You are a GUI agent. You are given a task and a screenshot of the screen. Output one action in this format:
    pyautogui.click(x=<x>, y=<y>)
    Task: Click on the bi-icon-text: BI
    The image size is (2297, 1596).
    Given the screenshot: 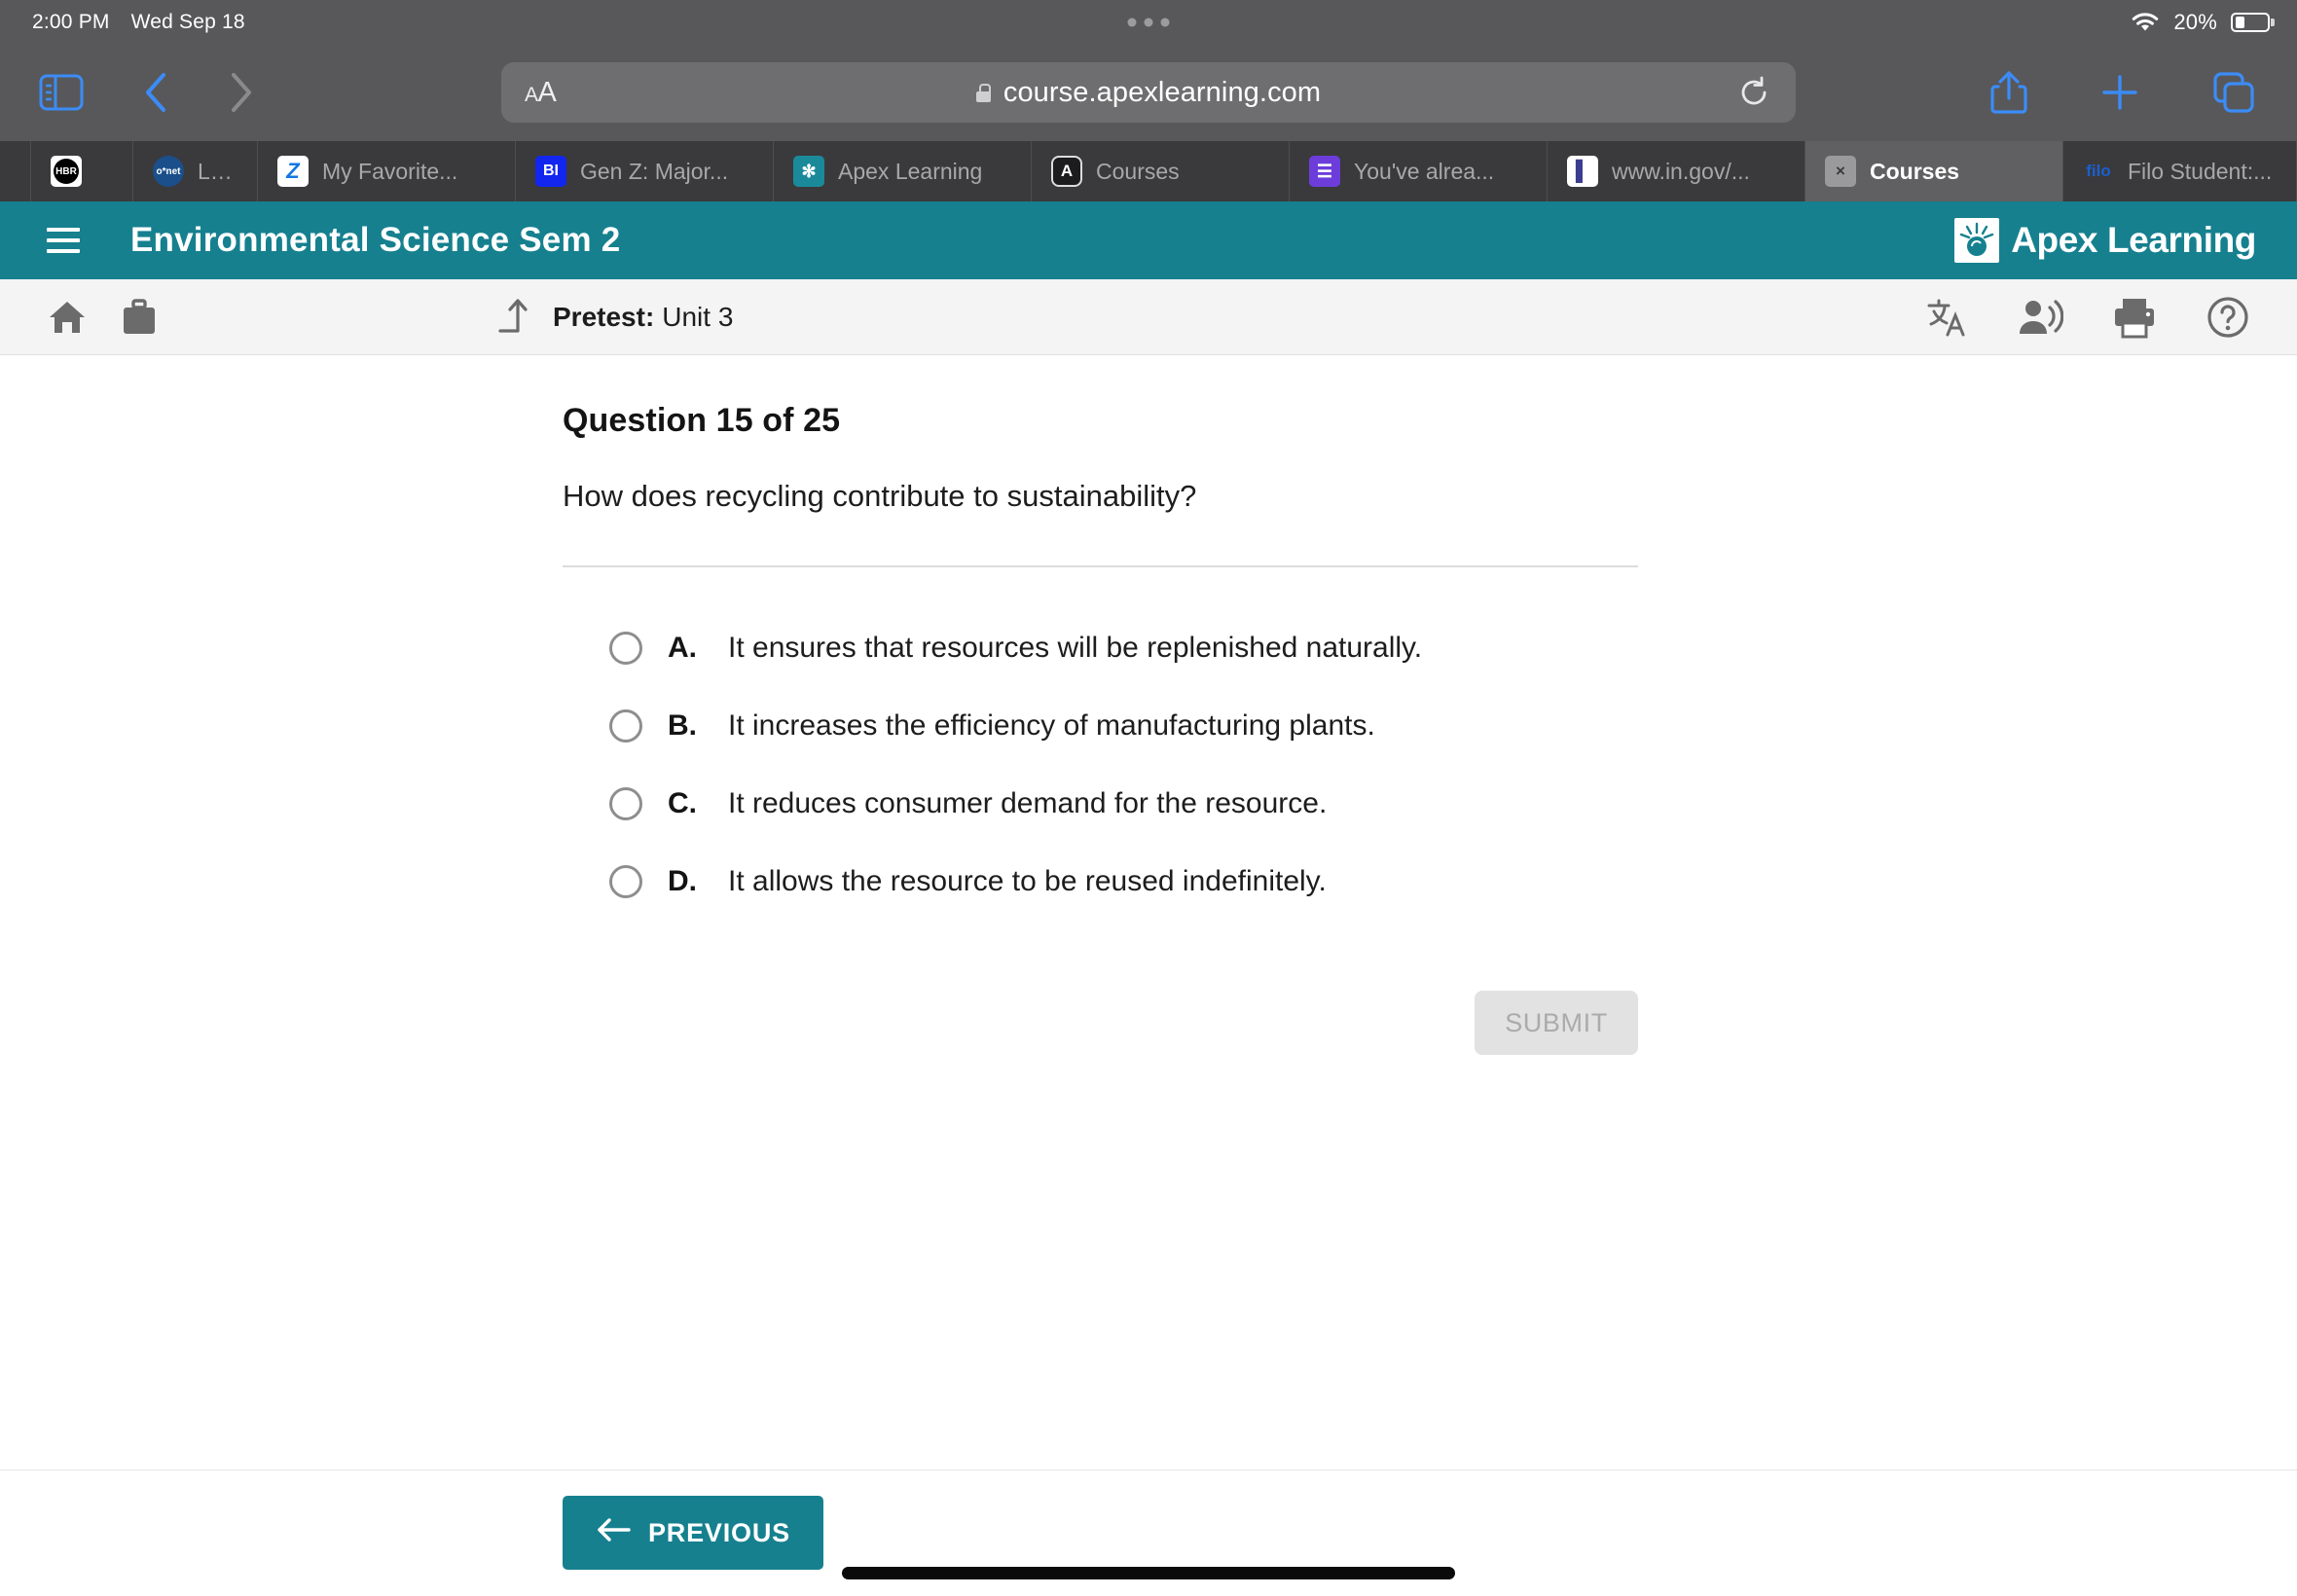 What is the action you would take?
    pyautogui.click(x=551, y=171)
    